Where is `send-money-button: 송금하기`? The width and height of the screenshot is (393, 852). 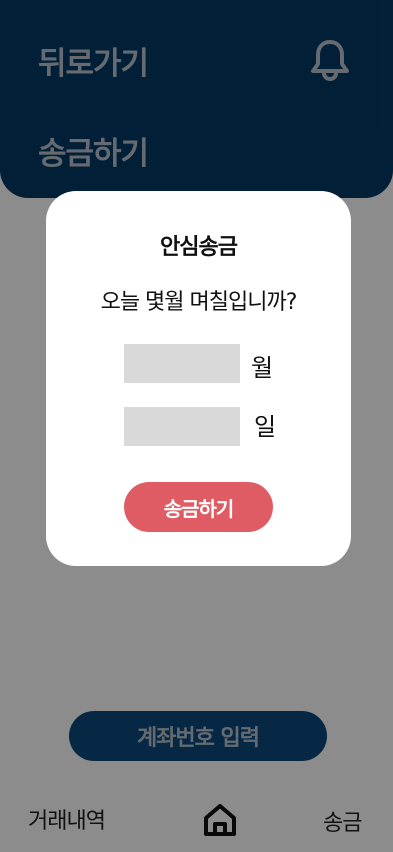
send-money-button: 송금하기 is located at coordinates (198, 507).